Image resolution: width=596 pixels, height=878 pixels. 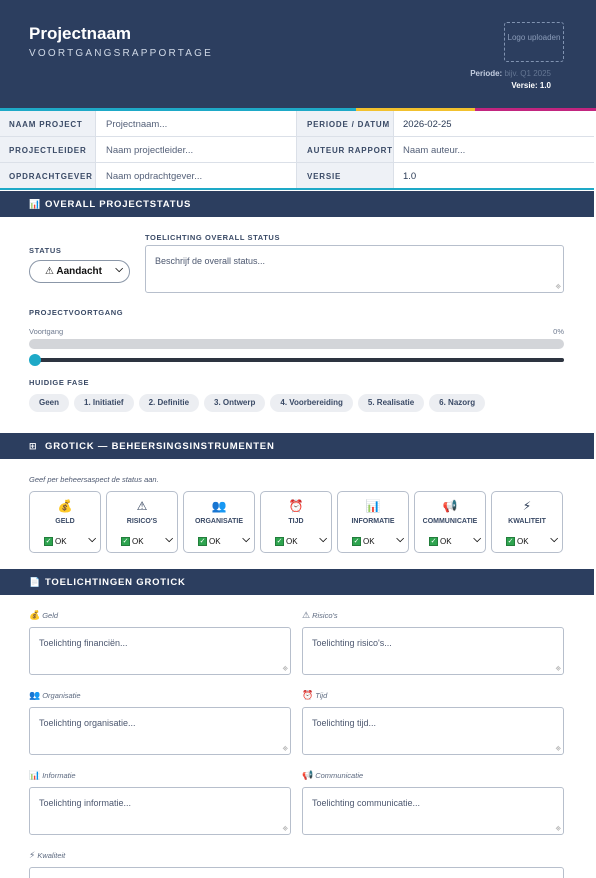 I want to click on grotick-card-organisatie: 👥 ORGANISATIE ✓ OK ⌵, so click(x=219, y=522).